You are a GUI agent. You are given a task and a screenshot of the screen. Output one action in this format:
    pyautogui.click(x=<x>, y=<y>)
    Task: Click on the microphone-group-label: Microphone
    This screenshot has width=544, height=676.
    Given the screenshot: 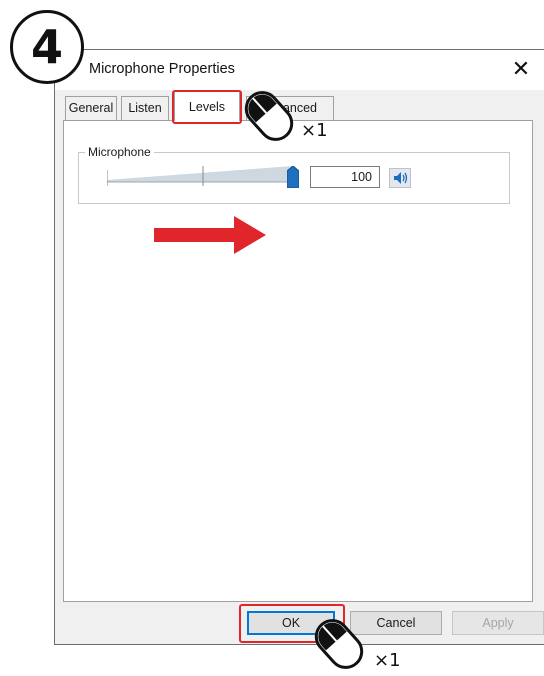 What is the action you would take?
    pyautogui.click(x=119, y=152)
    